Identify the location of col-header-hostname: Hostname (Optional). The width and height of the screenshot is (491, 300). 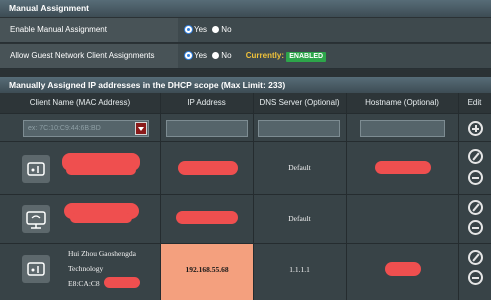
(402, 103).